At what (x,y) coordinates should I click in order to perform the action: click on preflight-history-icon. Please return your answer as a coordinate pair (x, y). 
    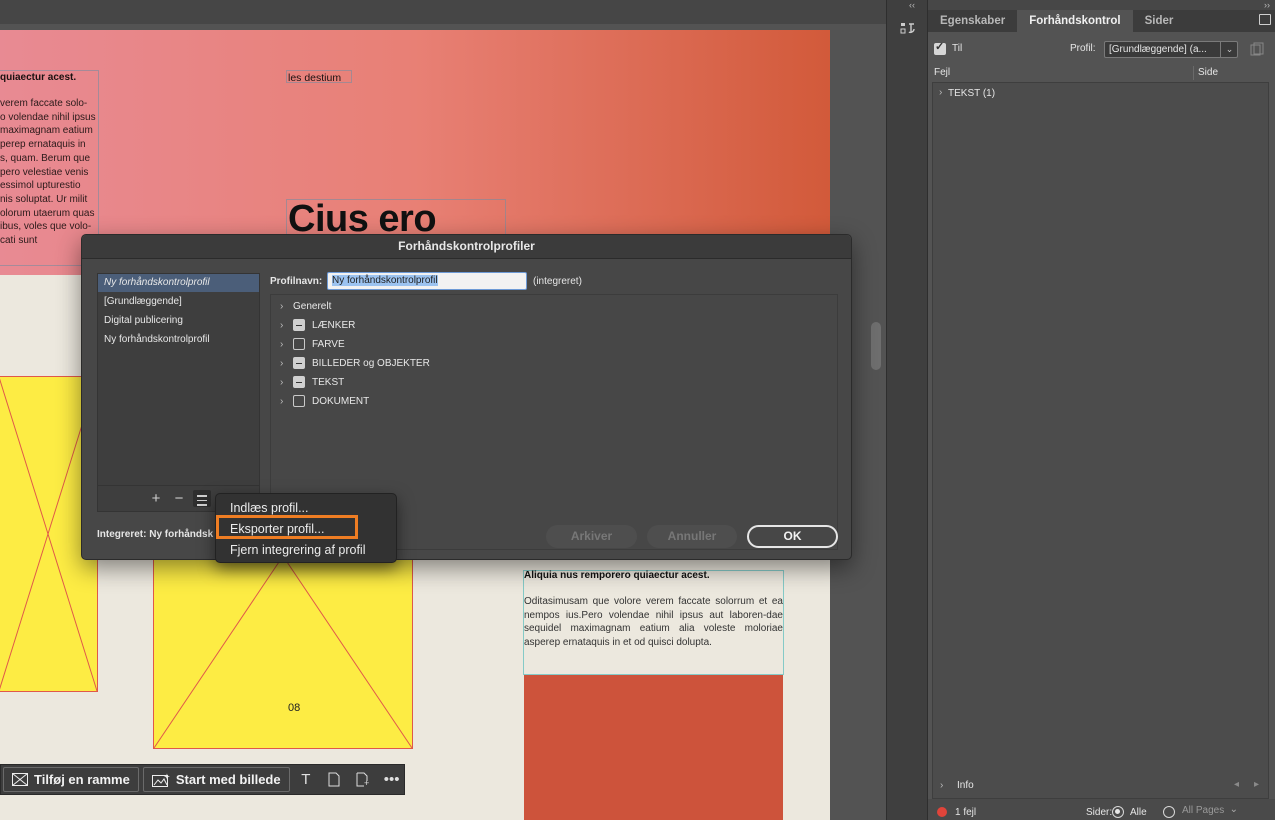
    Looking at the image, I should click on (908, 29).